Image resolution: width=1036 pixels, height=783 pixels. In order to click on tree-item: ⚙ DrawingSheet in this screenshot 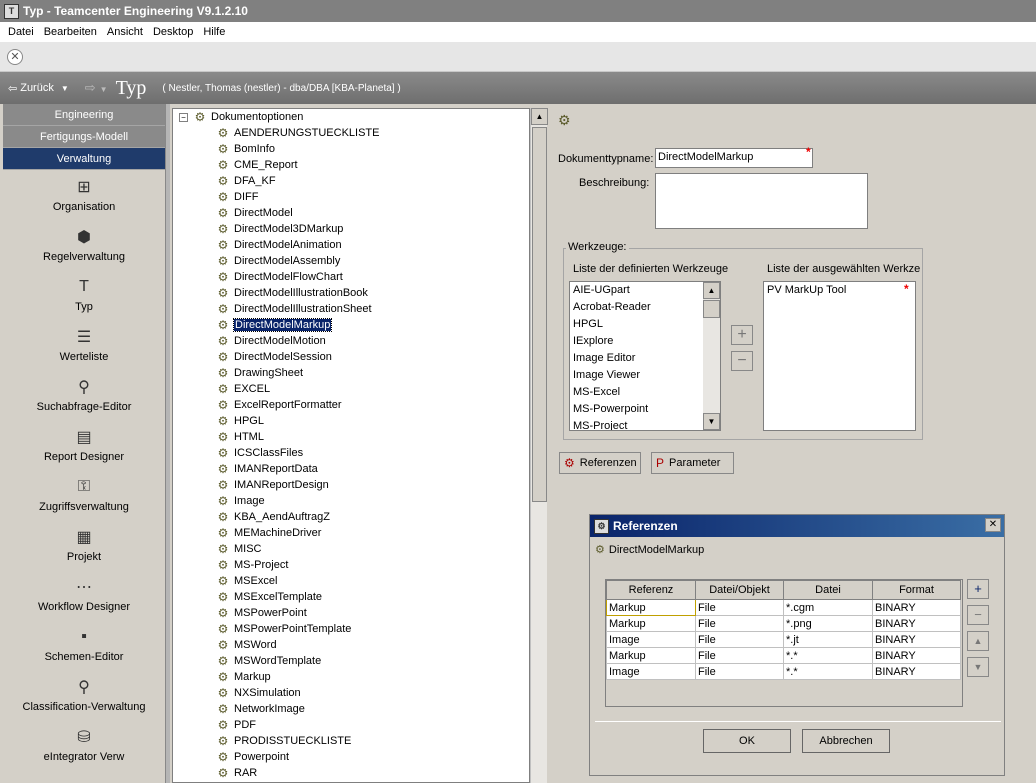, I will do `click(351, 373)`.